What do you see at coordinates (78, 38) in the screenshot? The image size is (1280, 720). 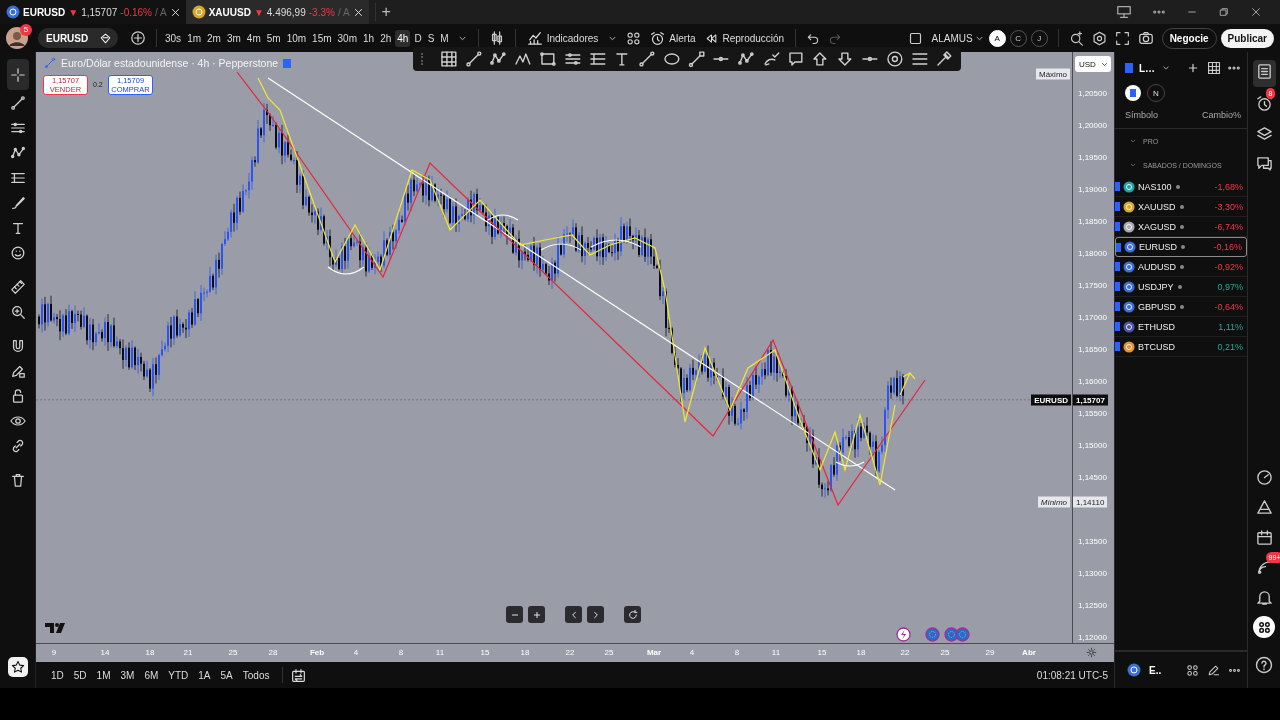 I see `symbol-search-field: EURUSD` at bounding box center [78, 38].